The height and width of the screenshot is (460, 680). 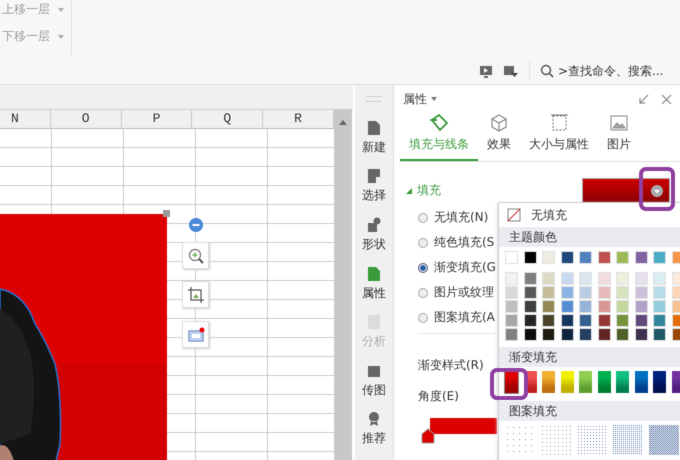 I want to click on column-header: N, so click(x=25, y=119).